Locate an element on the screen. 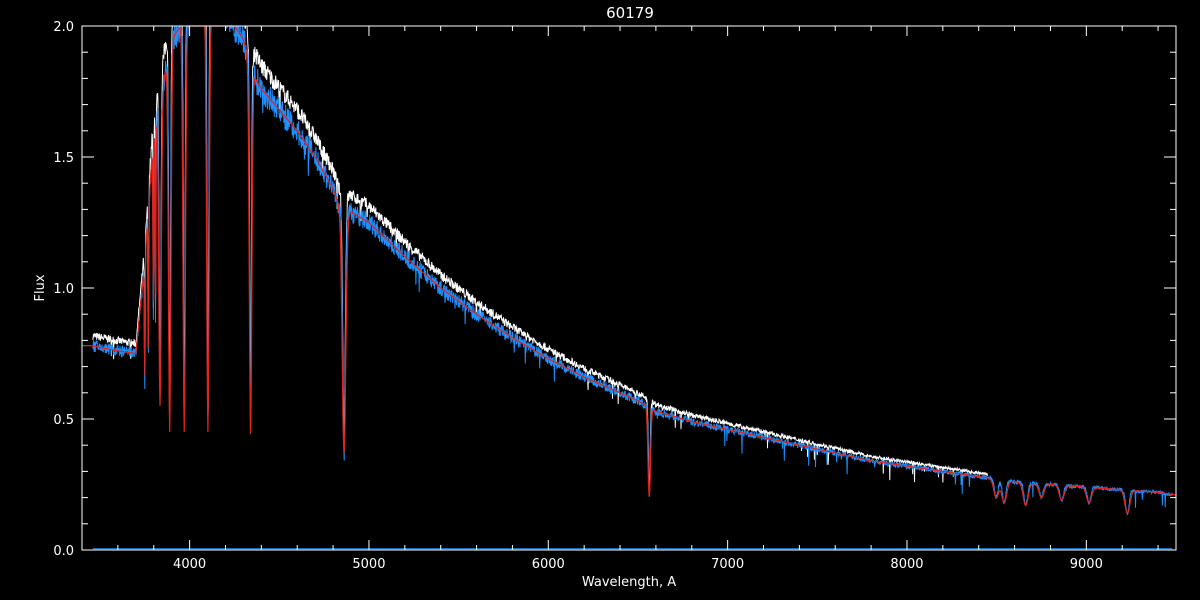 This screenshot has width=1200, height=600. y-axis-title: Flux is located at coordinates (40, 287).